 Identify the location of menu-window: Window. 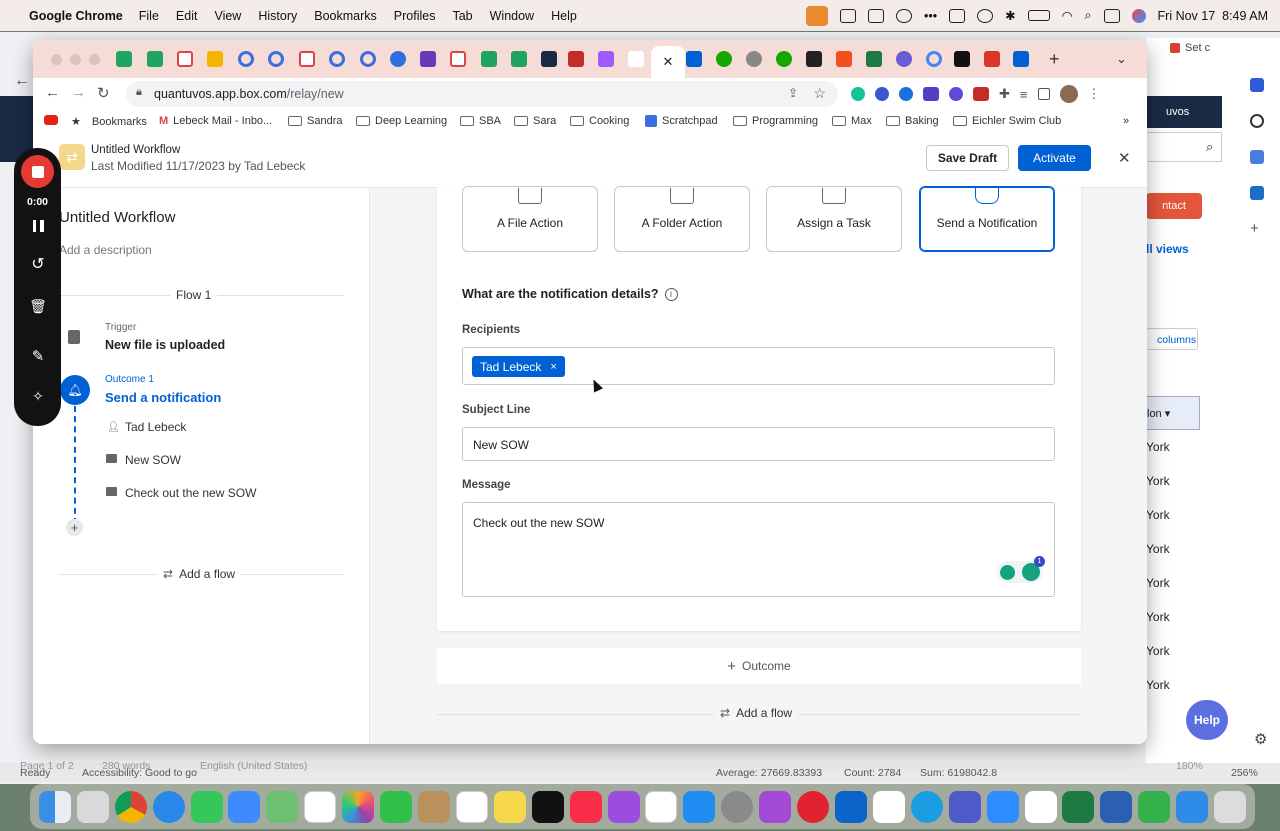
(512, 16).